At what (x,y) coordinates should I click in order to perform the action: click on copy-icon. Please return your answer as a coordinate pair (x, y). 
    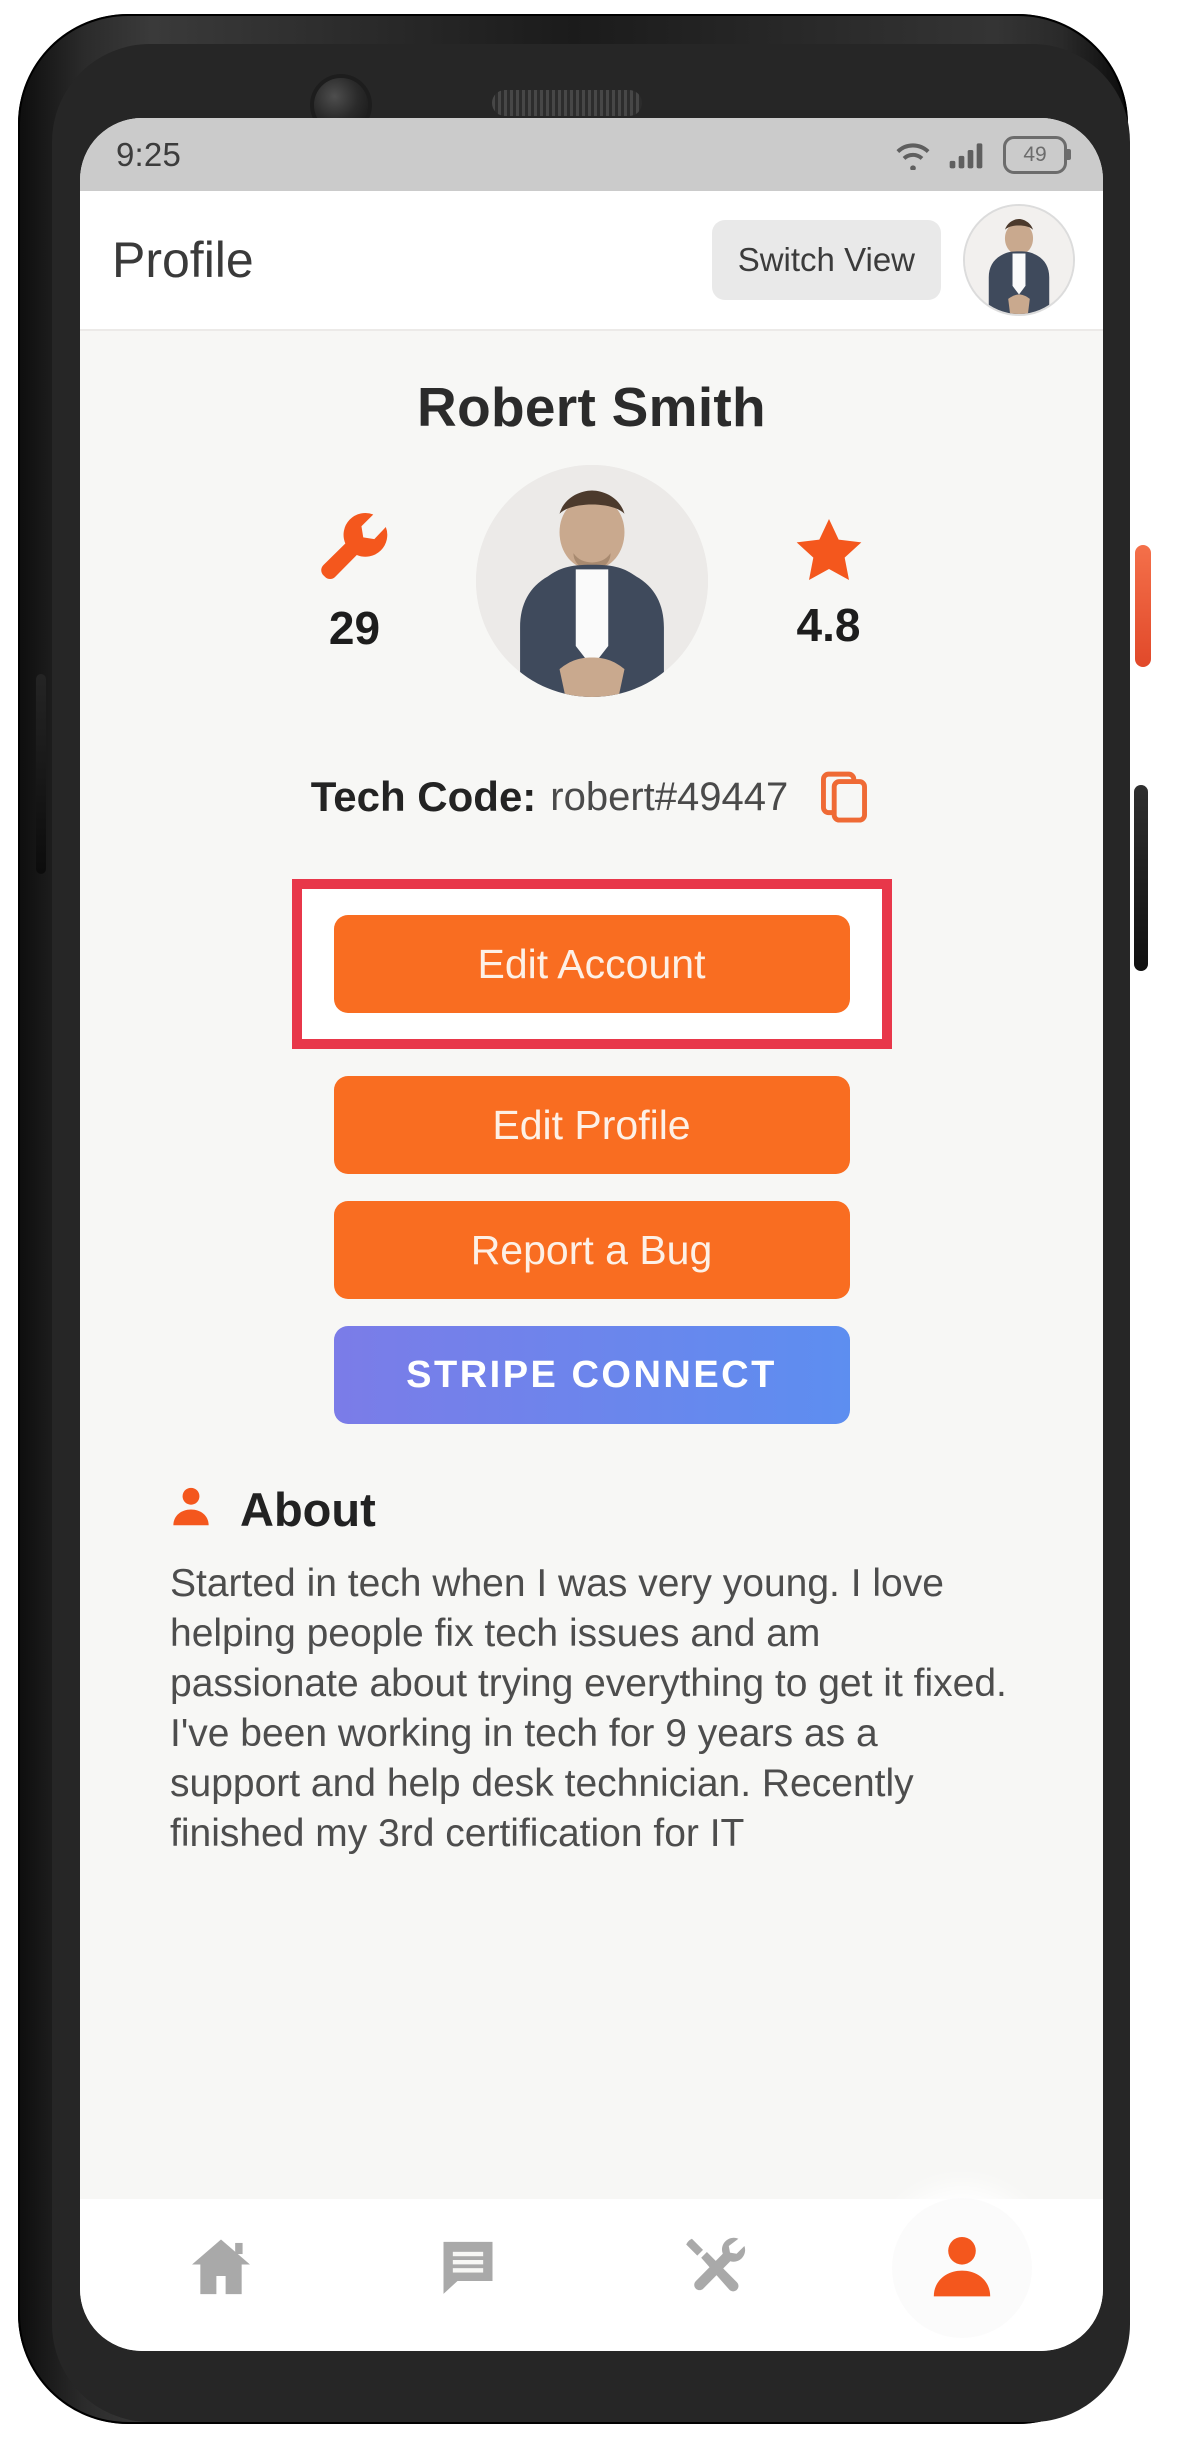
    Looking at the image, I should click on (837, 797).